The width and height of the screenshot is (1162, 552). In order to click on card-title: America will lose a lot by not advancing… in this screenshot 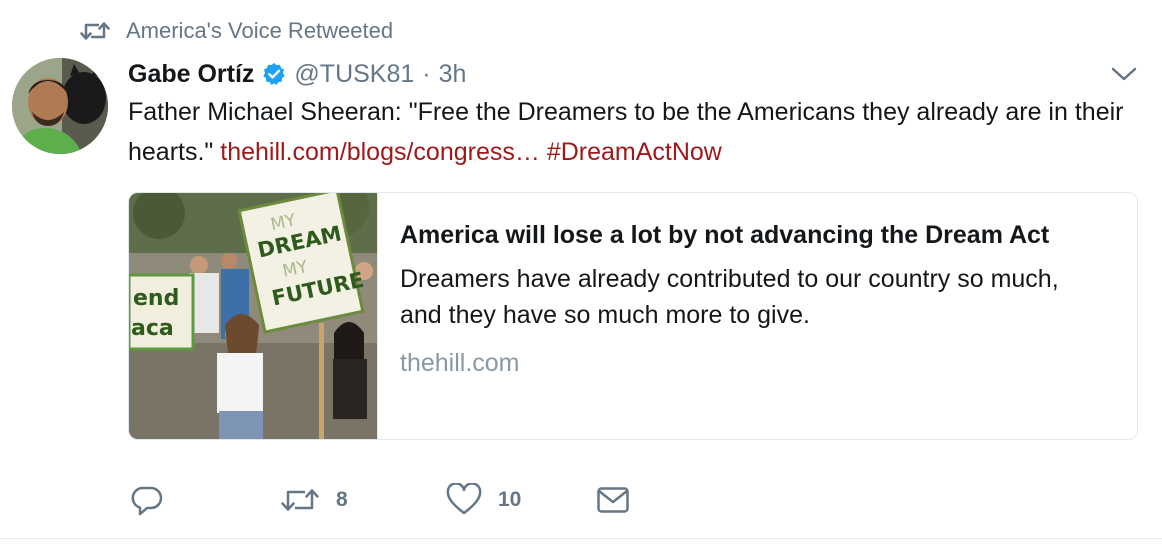, I will do `click(725, 235)`.